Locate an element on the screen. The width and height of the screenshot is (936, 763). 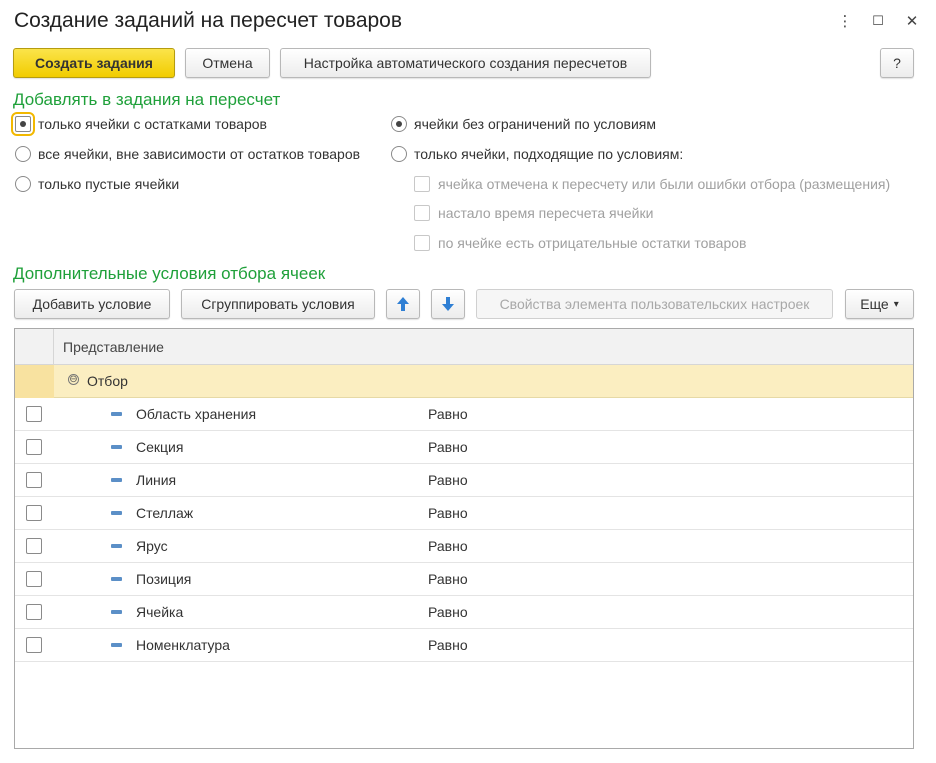
more-menu-button: Еще ▾ is located at coordinates (879, 304).